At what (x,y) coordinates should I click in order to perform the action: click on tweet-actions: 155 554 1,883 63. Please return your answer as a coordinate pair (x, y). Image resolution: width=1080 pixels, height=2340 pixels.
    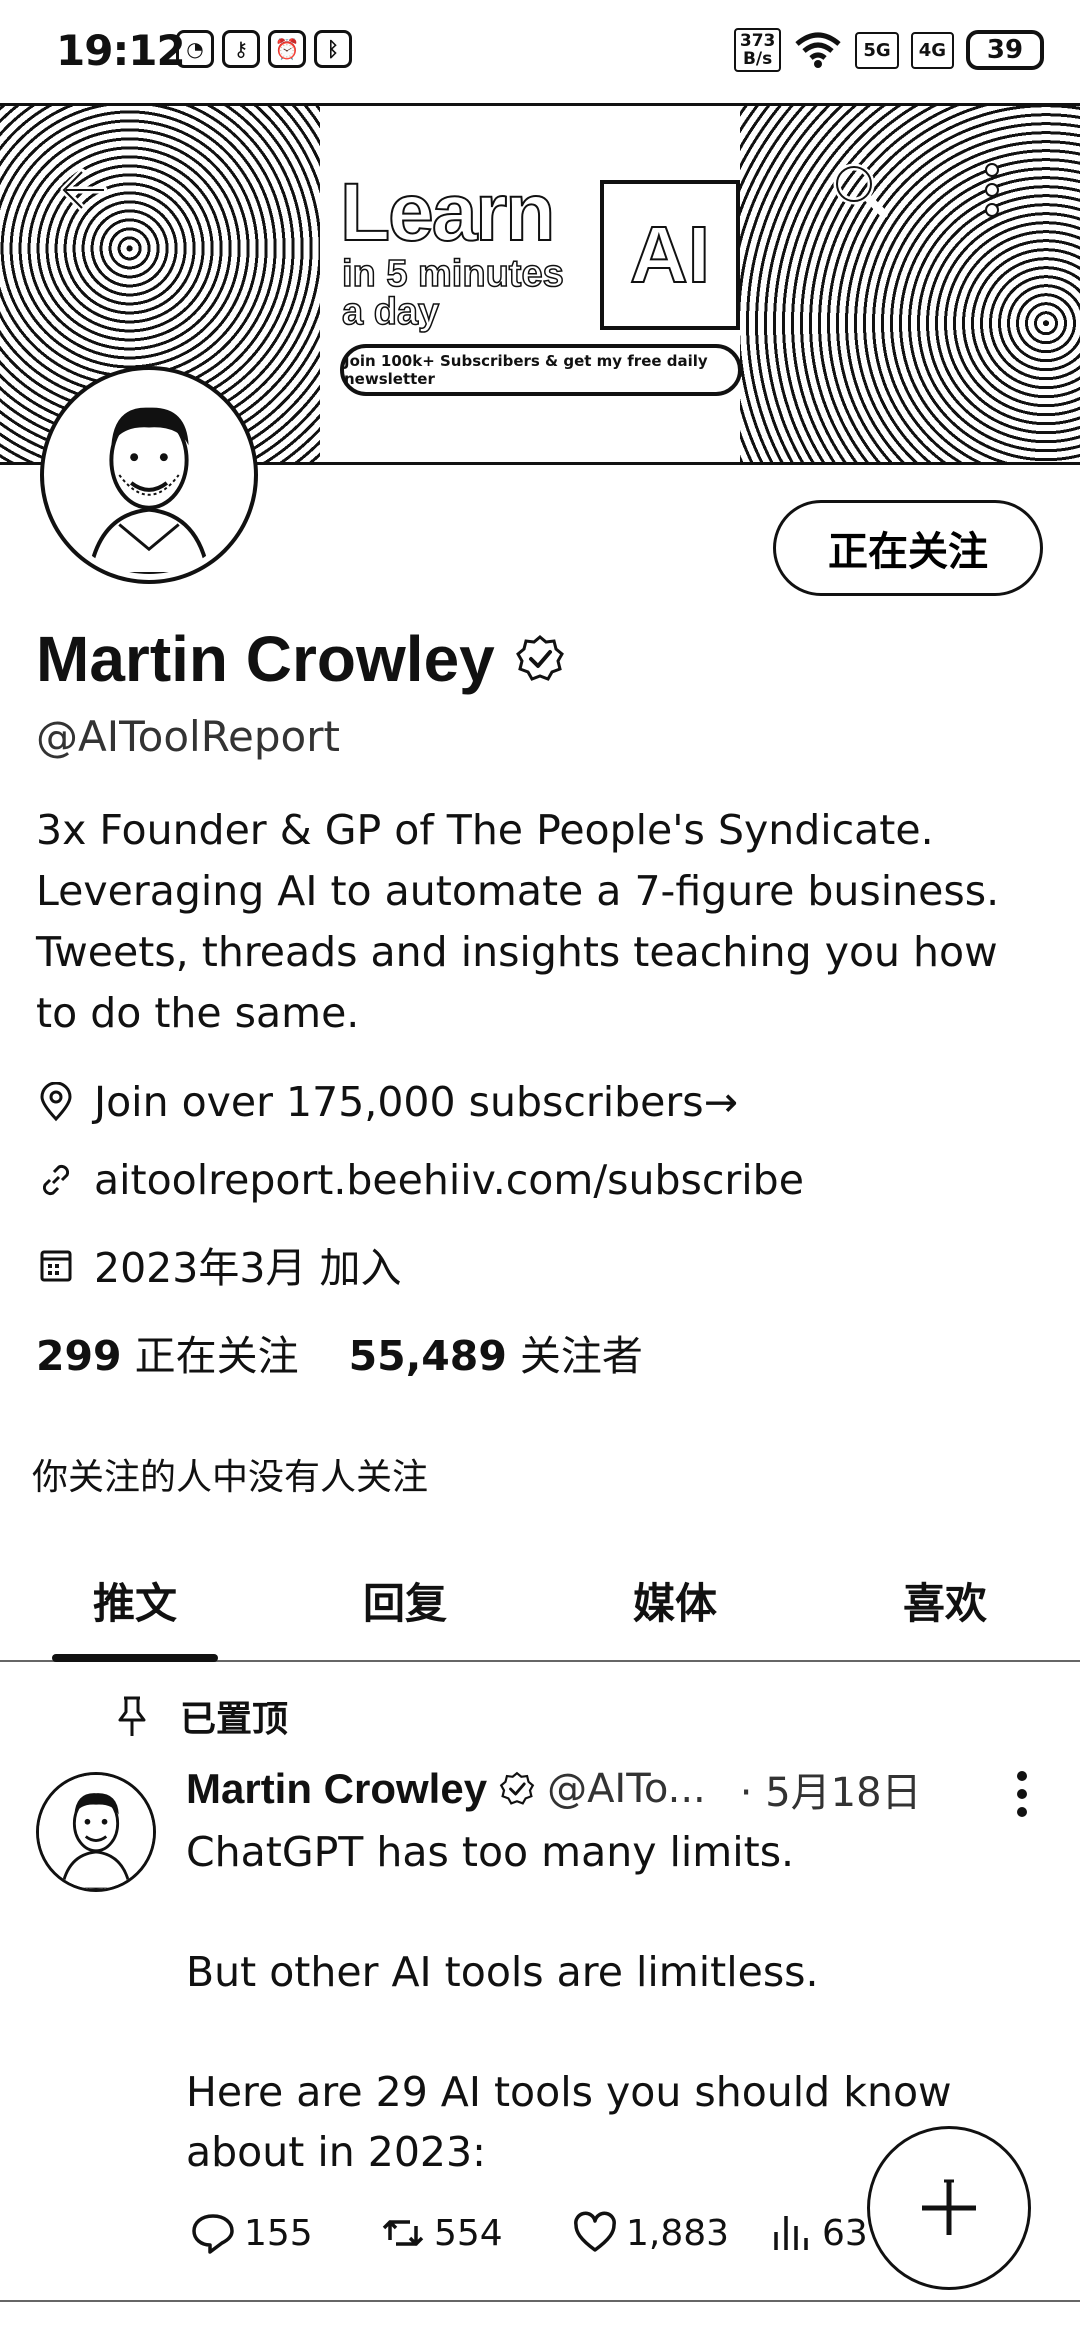
    Looking at the image, I should click on (529, 2233).